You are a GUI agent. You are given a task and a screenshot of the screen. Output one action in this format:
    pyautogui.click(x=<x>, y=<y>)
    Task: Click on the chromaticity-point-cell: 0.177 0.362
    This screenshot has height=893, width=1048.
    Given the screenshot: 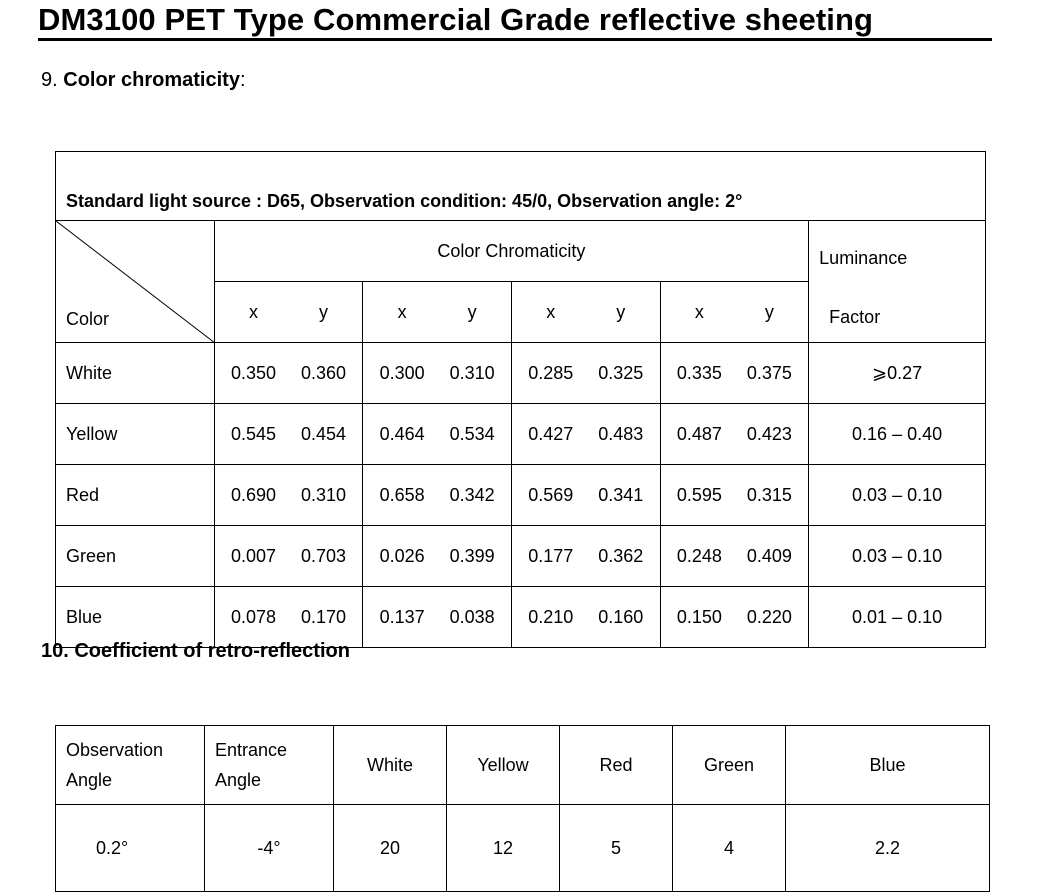 What is the action you would take?
    pyautogui.click(x=585, y=556)
    